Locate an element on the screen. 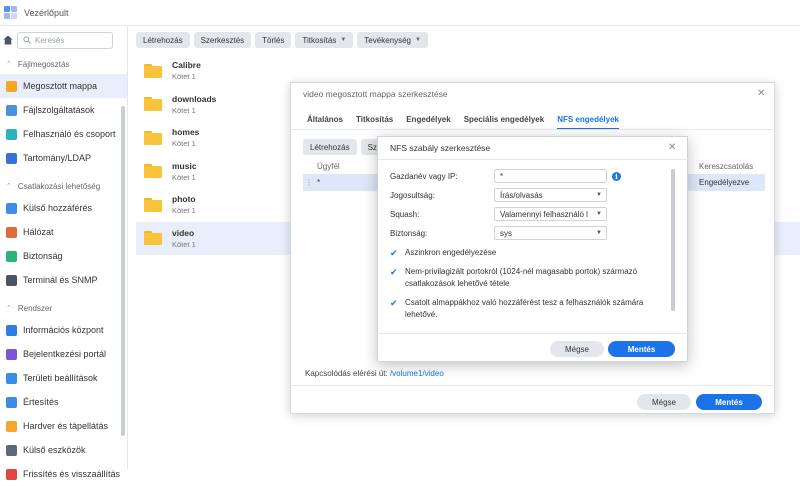 Image resolution: width=800 pixels, height=486 pixels. nfs-dialog-scrollbar is located at coordinates (673, 240).